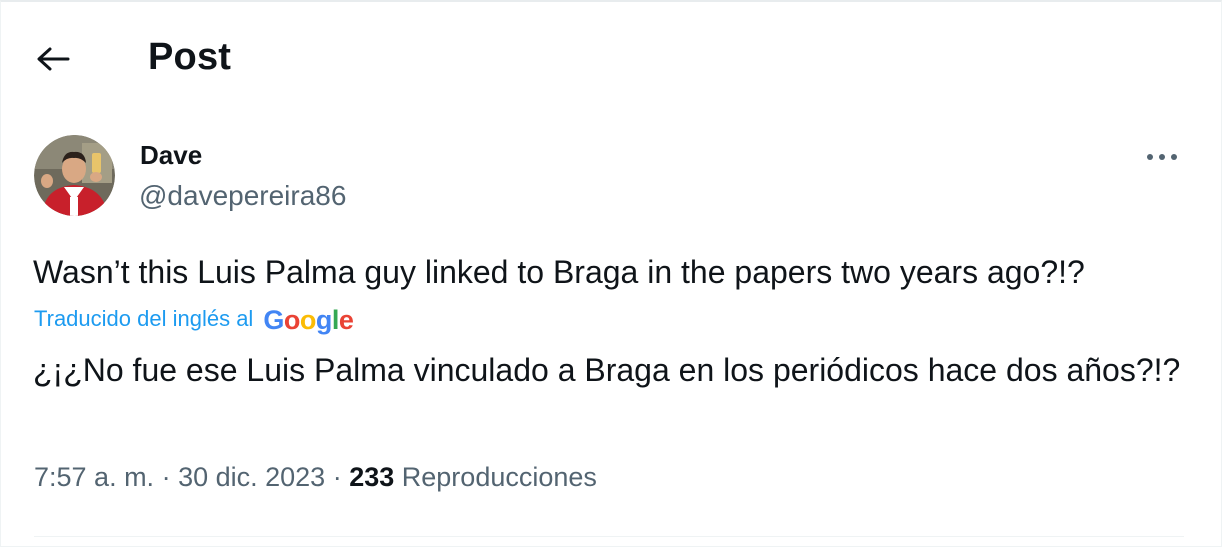 The image size is (1224, 549). Describe the element at coordinates (251, 477) in the screenshot. I see `post-date: 30 dic. 2023` at that location.